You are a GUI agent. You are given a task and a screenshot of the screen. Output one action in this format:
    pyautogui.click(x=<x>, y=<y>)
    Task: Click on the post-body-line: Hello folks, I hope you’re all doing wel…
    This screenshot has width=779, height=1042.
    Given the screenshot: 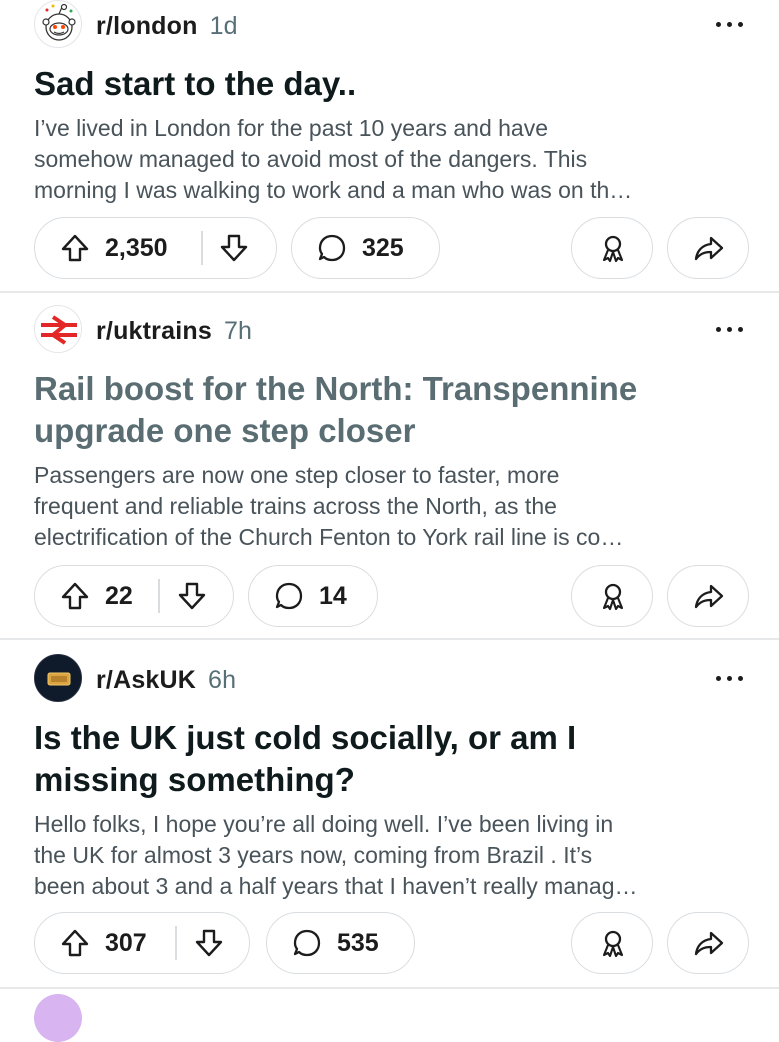 What is the action you would take?
    pyautogui.click(x=324, y=824)
    